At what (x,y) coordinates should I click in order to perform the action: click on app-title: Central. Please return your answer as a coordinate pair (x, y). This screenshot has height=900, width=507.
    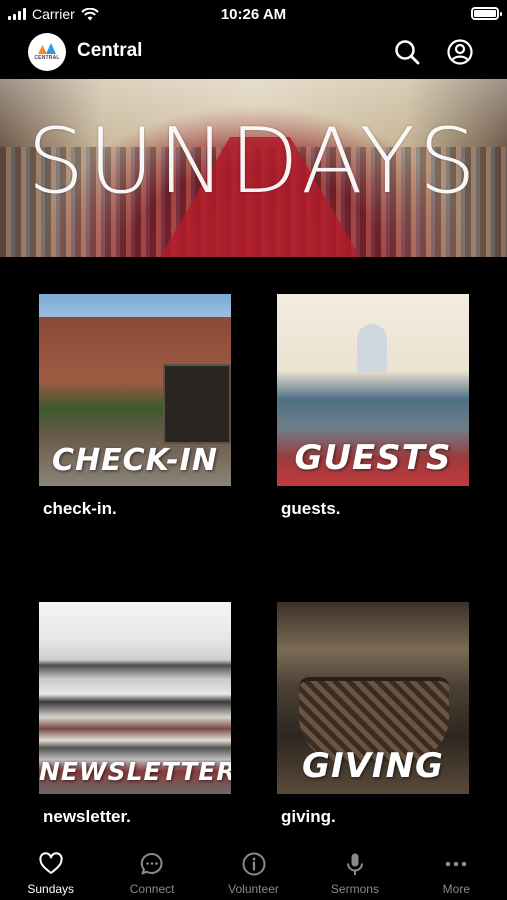
    Looking at the image, I should click on (110, 50).